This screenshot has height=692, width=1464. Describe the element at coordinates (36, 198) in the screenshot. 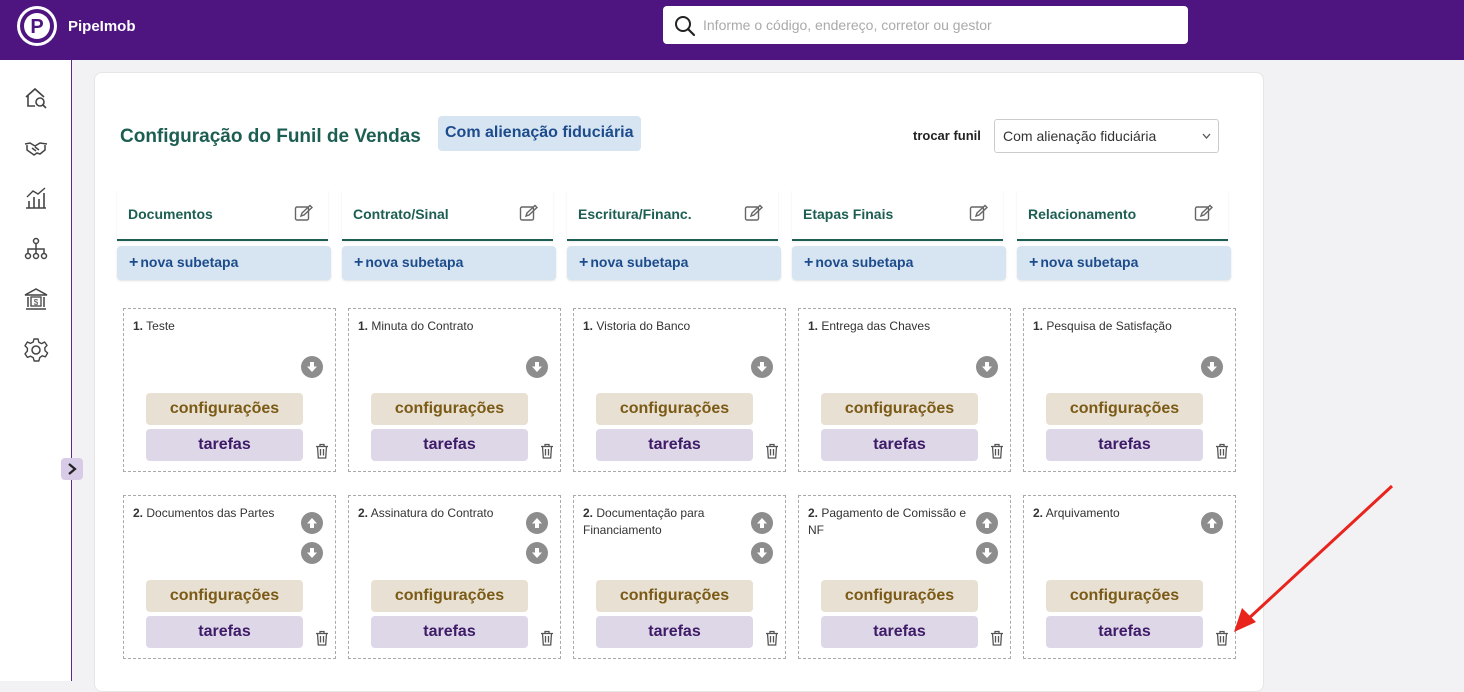

I see `chart-icon` at that location.